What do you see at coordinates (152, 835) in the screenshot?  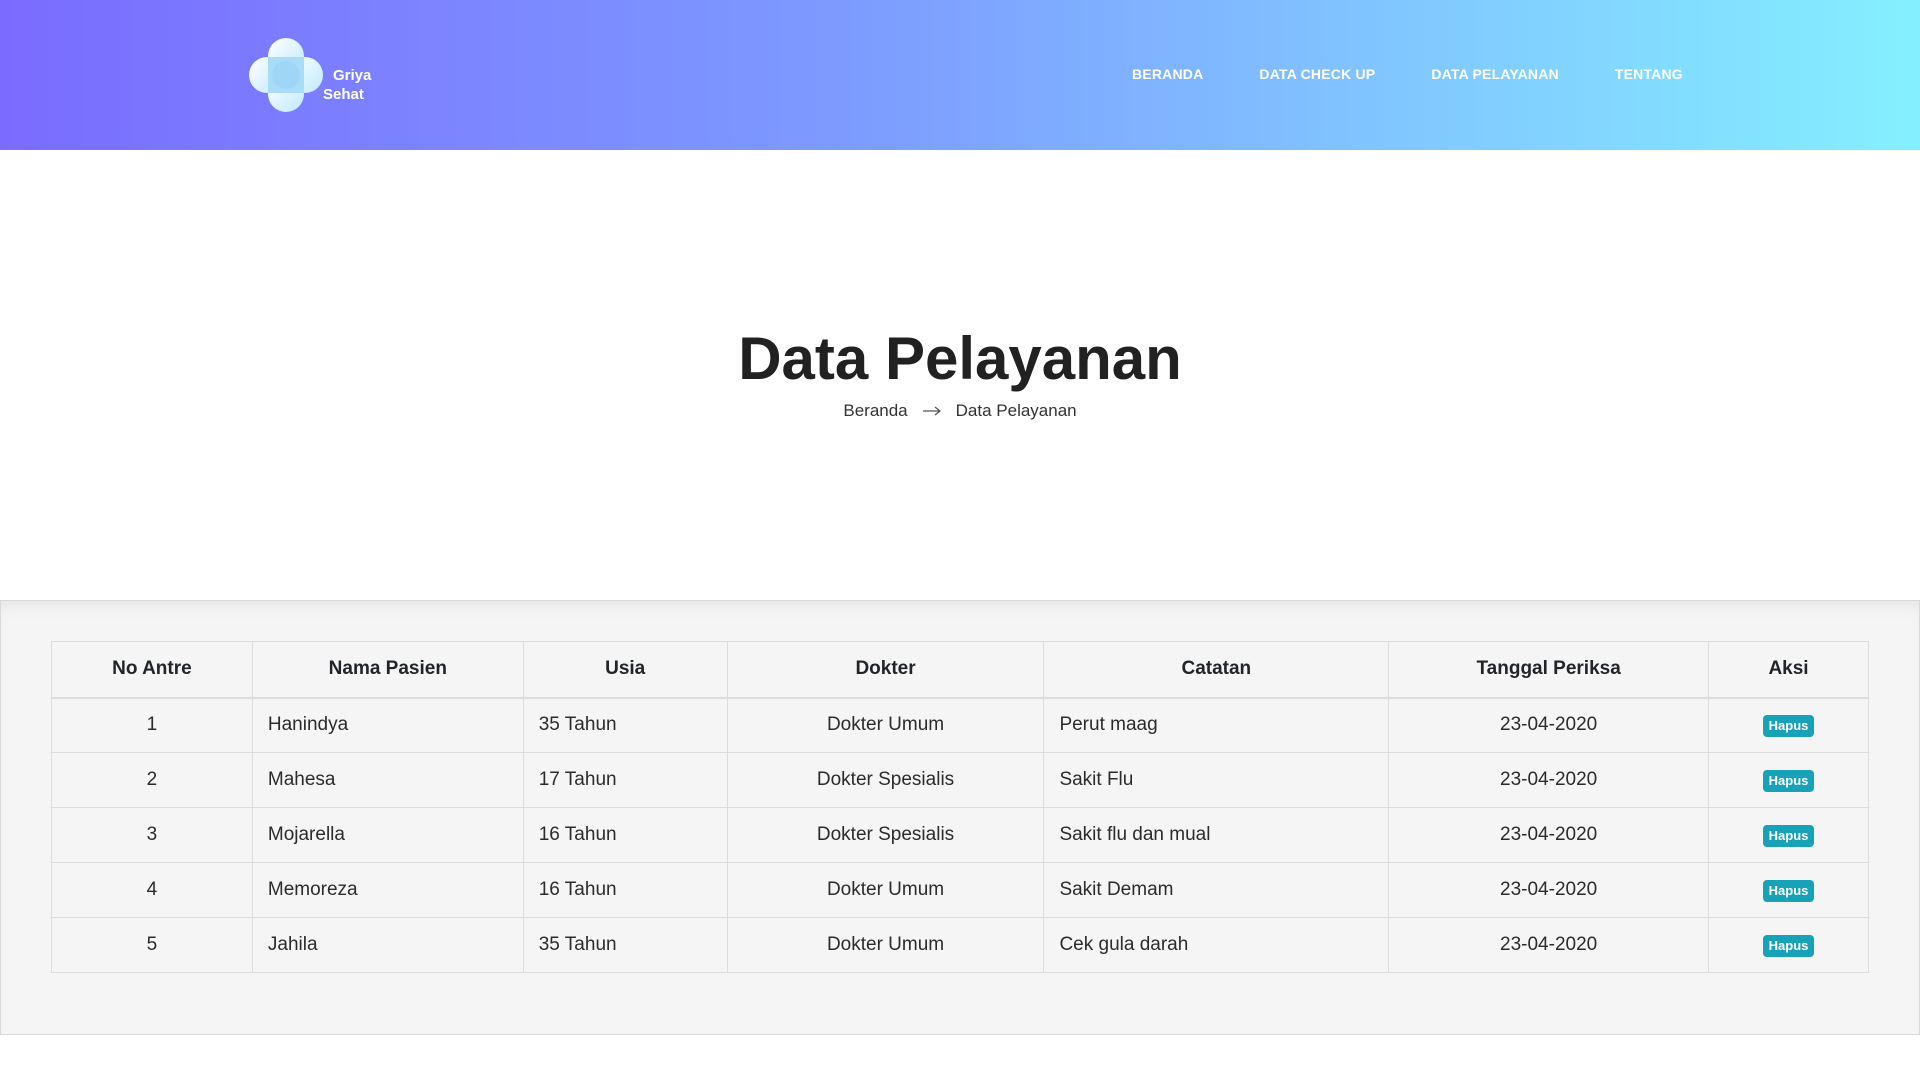 I see `cell-no-antre: 3` at bounding box center [152, 835].